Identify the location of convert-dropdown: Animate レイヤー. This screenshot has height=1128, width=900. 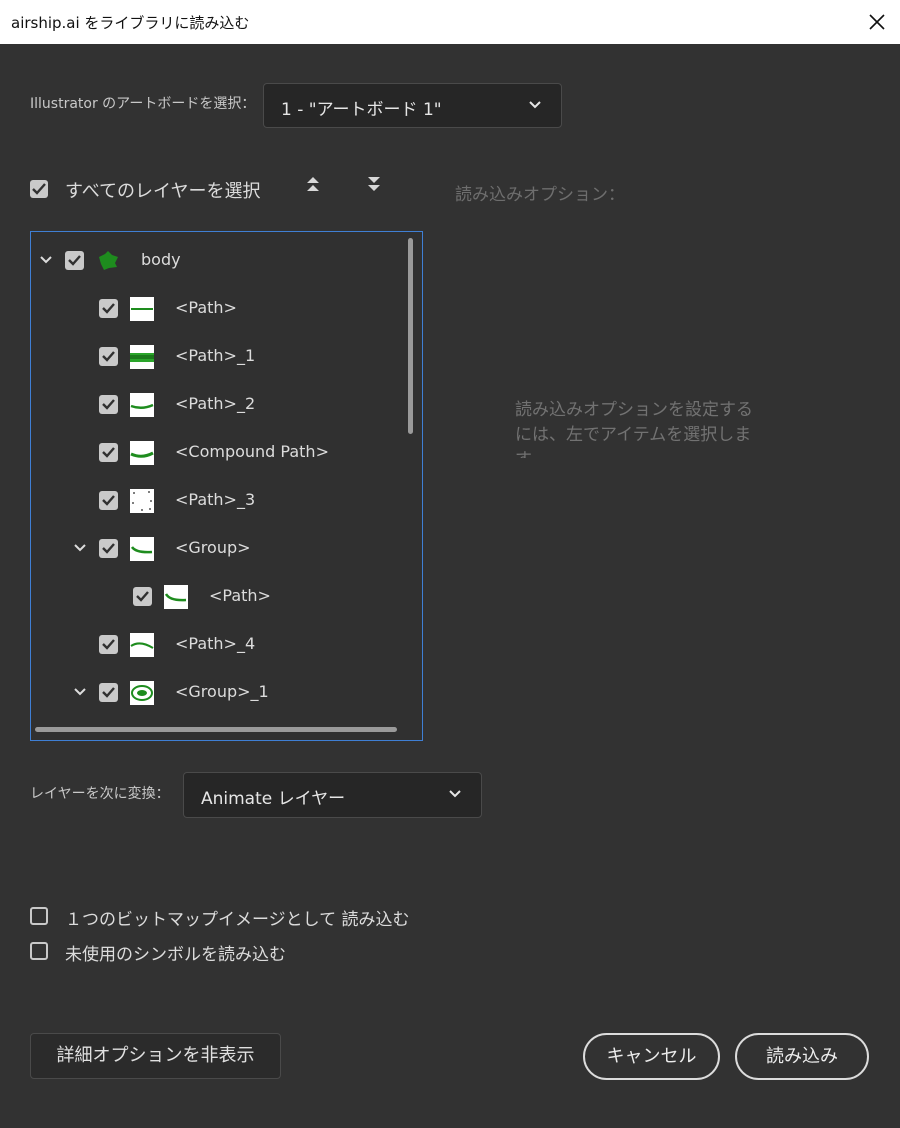
(332, 795).